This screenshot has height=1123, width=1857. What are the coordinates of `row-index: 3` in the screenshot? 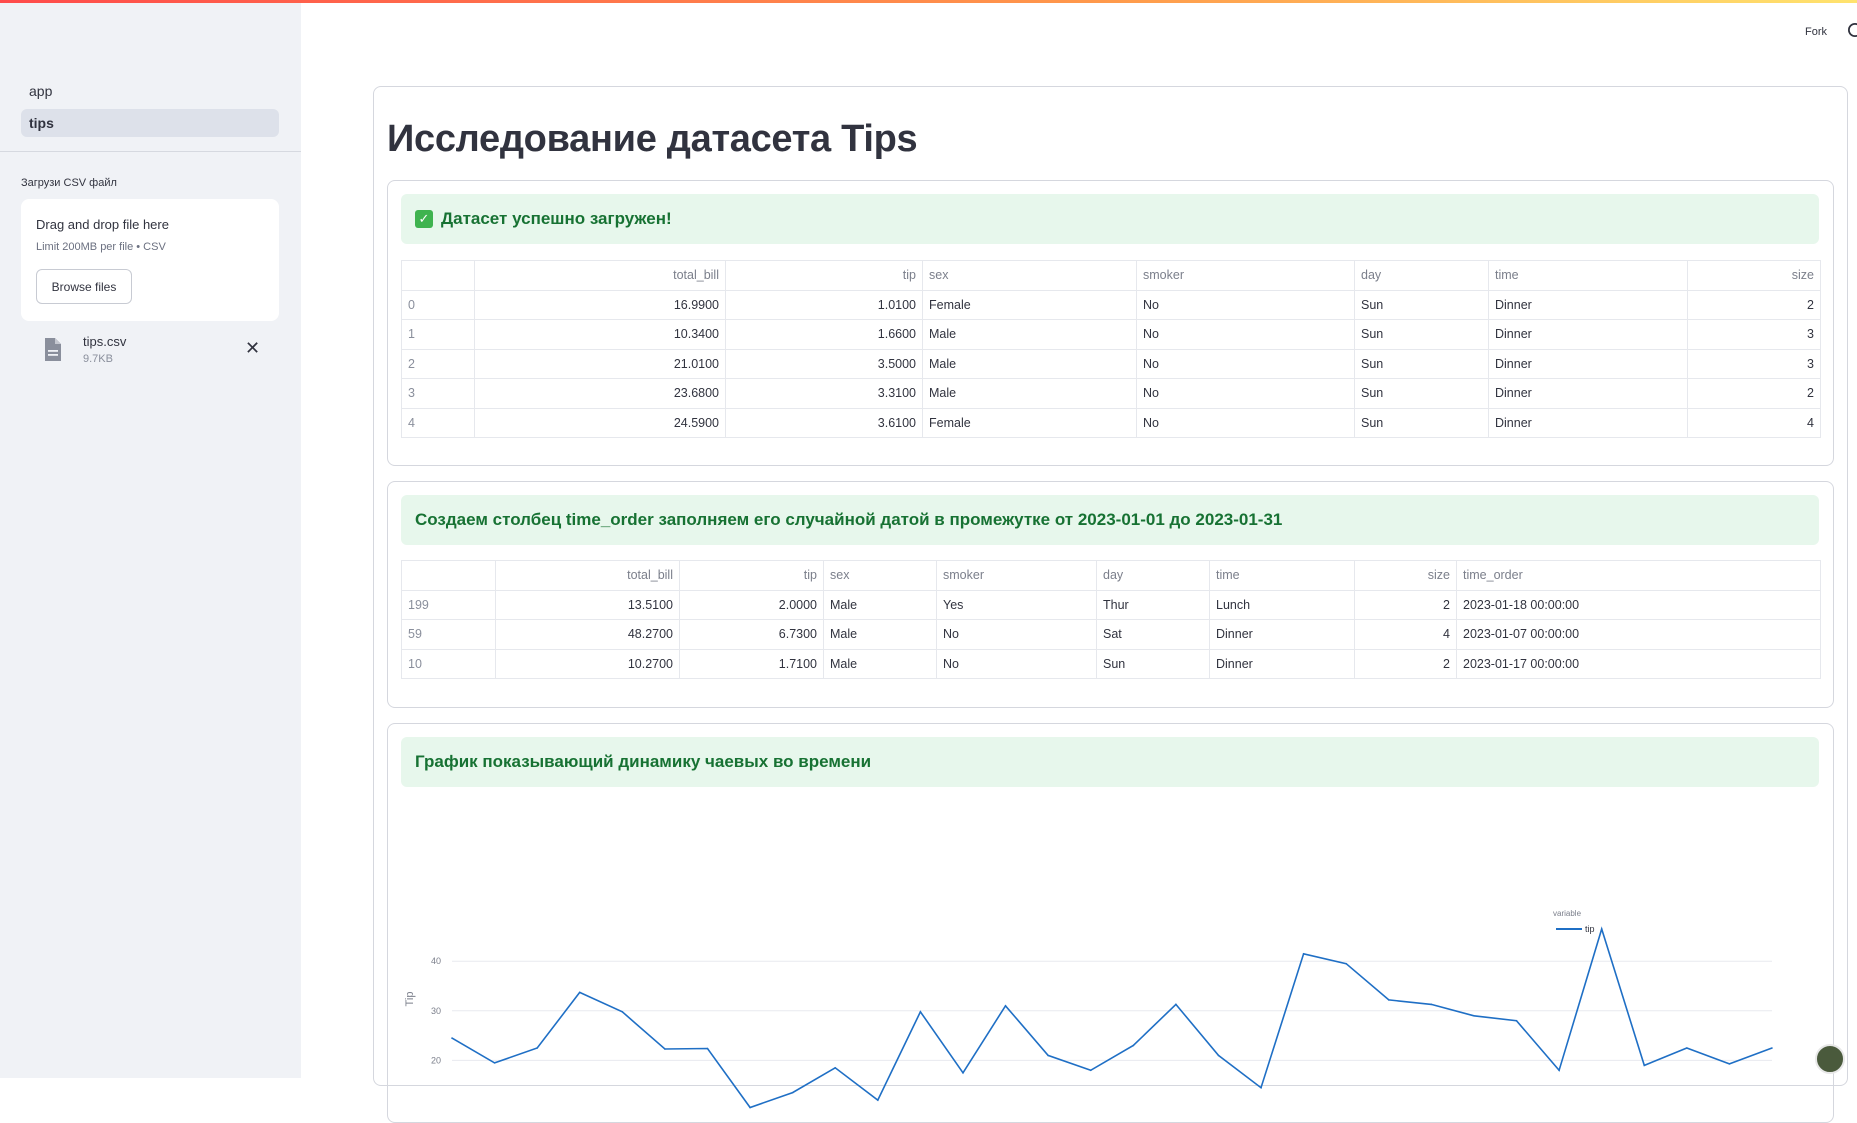 It's located at (438, 393).